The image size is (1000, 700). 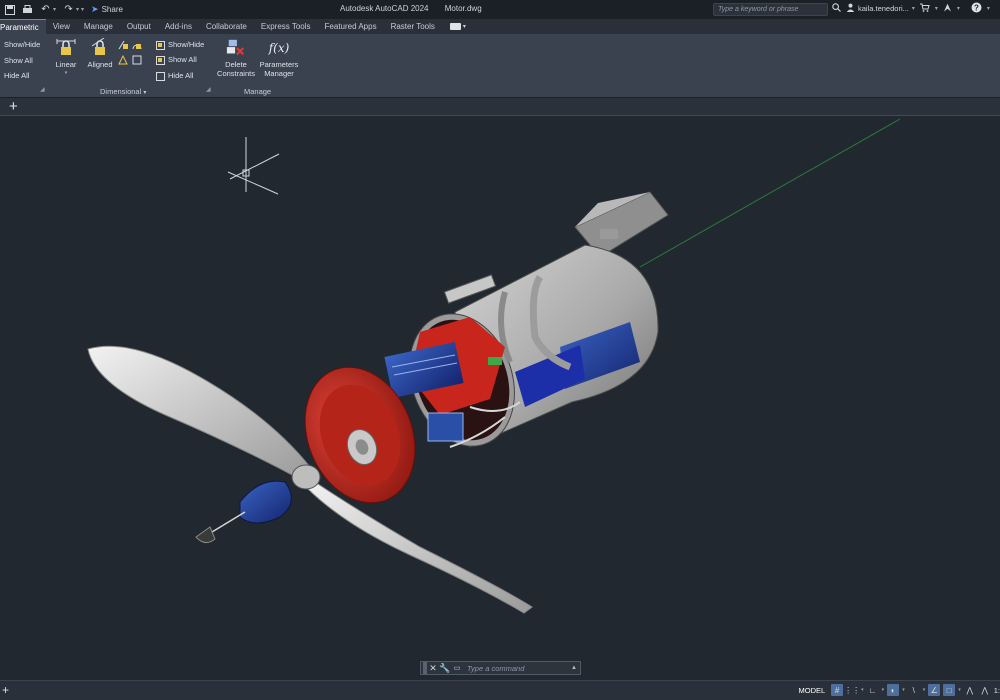 I want to click on share-button: ➤ Share, so click(x=107, y=9).